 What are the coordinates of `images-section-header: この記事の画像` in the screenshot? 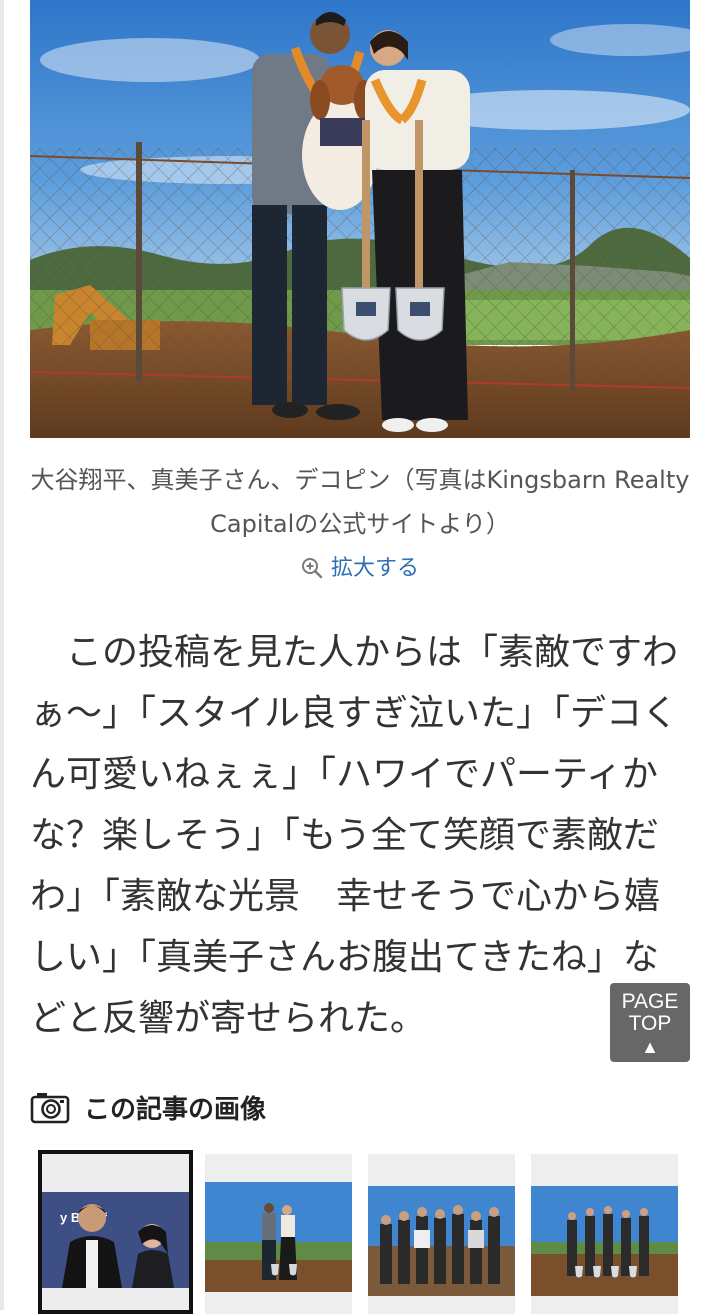 It's located at (148, 1107).